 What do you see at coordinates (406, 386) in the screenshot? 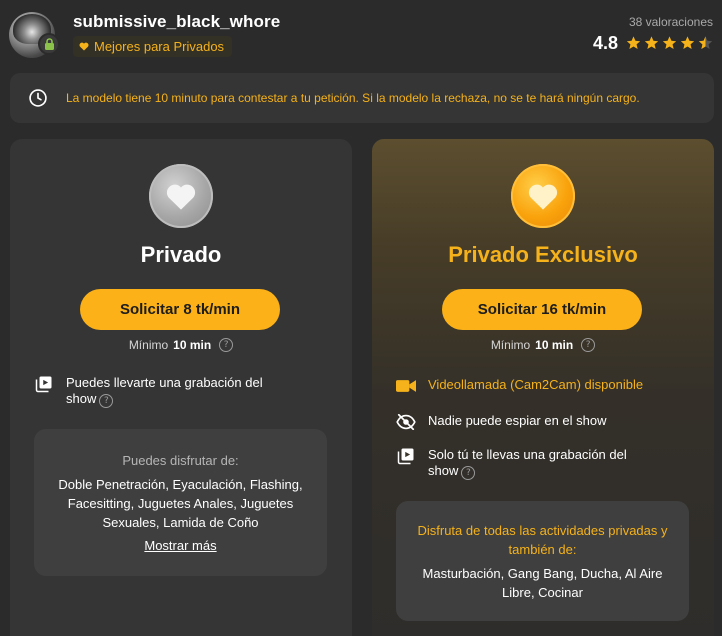
I see `video-camera-icon` at bounding box center [406, 386].